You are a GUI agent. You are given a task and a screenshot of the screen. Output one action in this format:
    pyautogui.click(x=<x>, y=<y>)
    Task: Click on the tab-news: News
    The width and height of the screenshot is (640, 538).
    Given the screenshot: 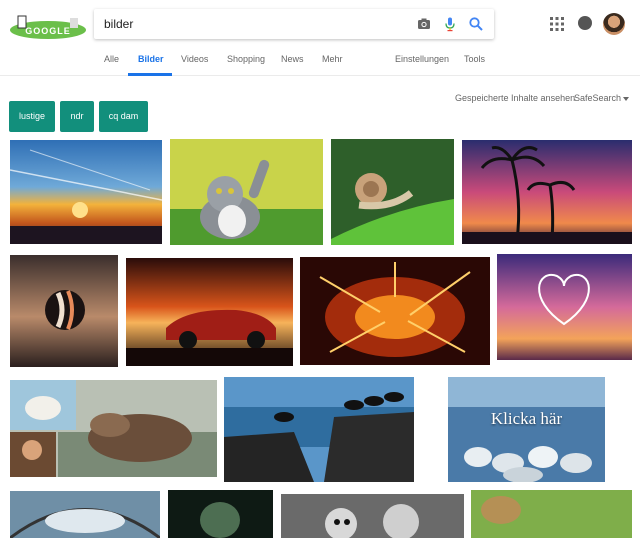 What is the action you would take?
    pyautogui.click(x=292, y=59)
    